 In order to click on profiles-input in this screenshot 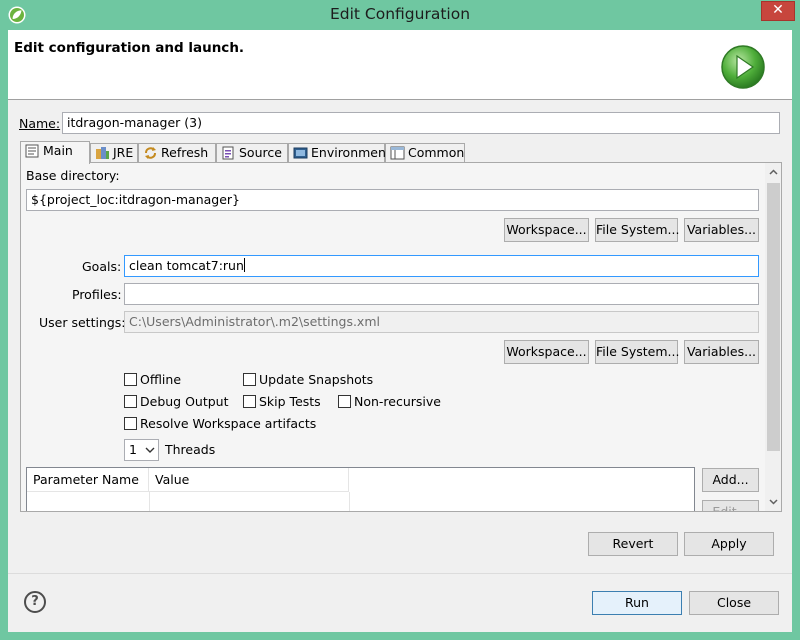, I will do `click(441, 294)`.